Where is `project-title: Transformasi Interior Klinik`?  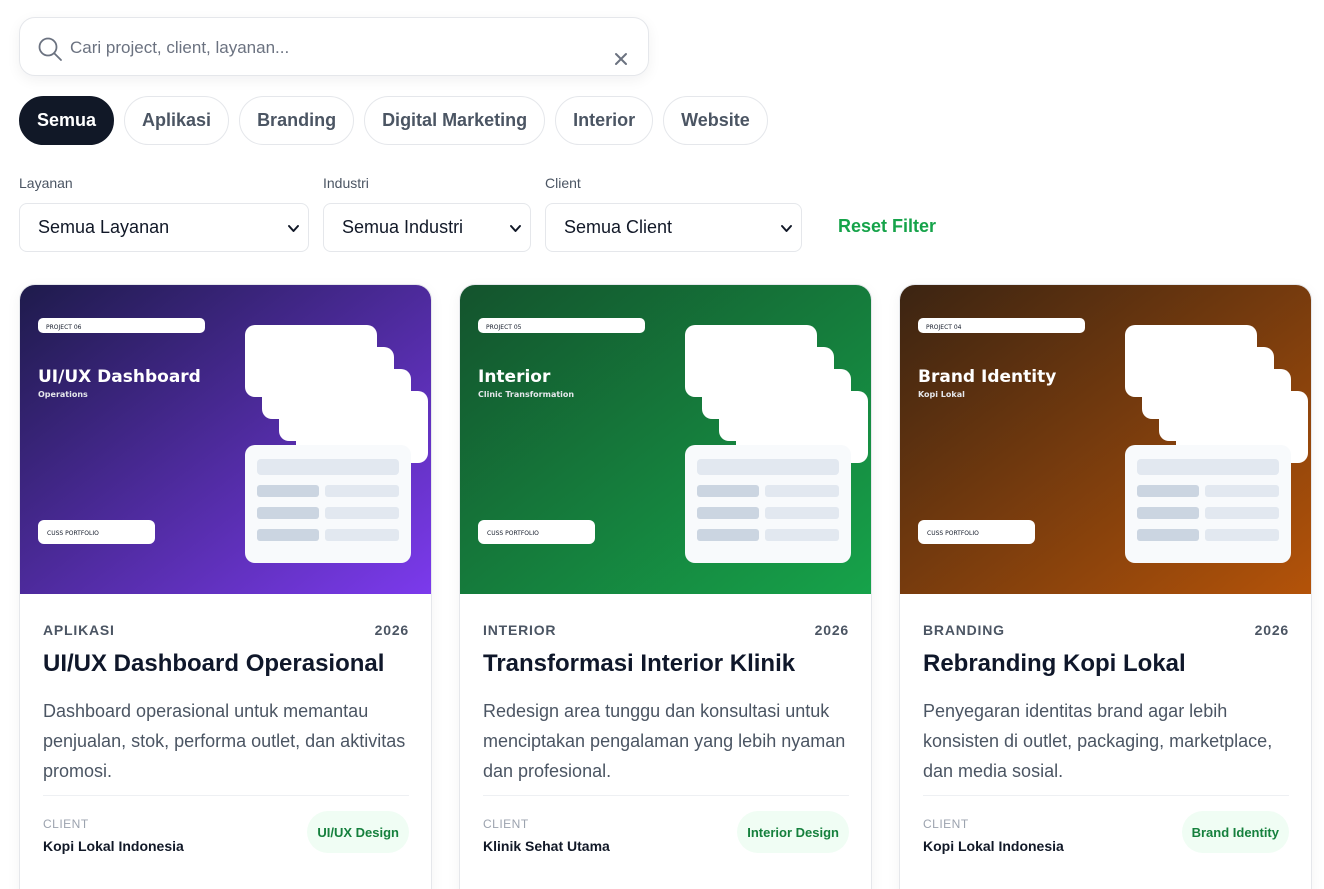 project-title: Transformasi Interior Klinik is located at coordinates (639, 664).